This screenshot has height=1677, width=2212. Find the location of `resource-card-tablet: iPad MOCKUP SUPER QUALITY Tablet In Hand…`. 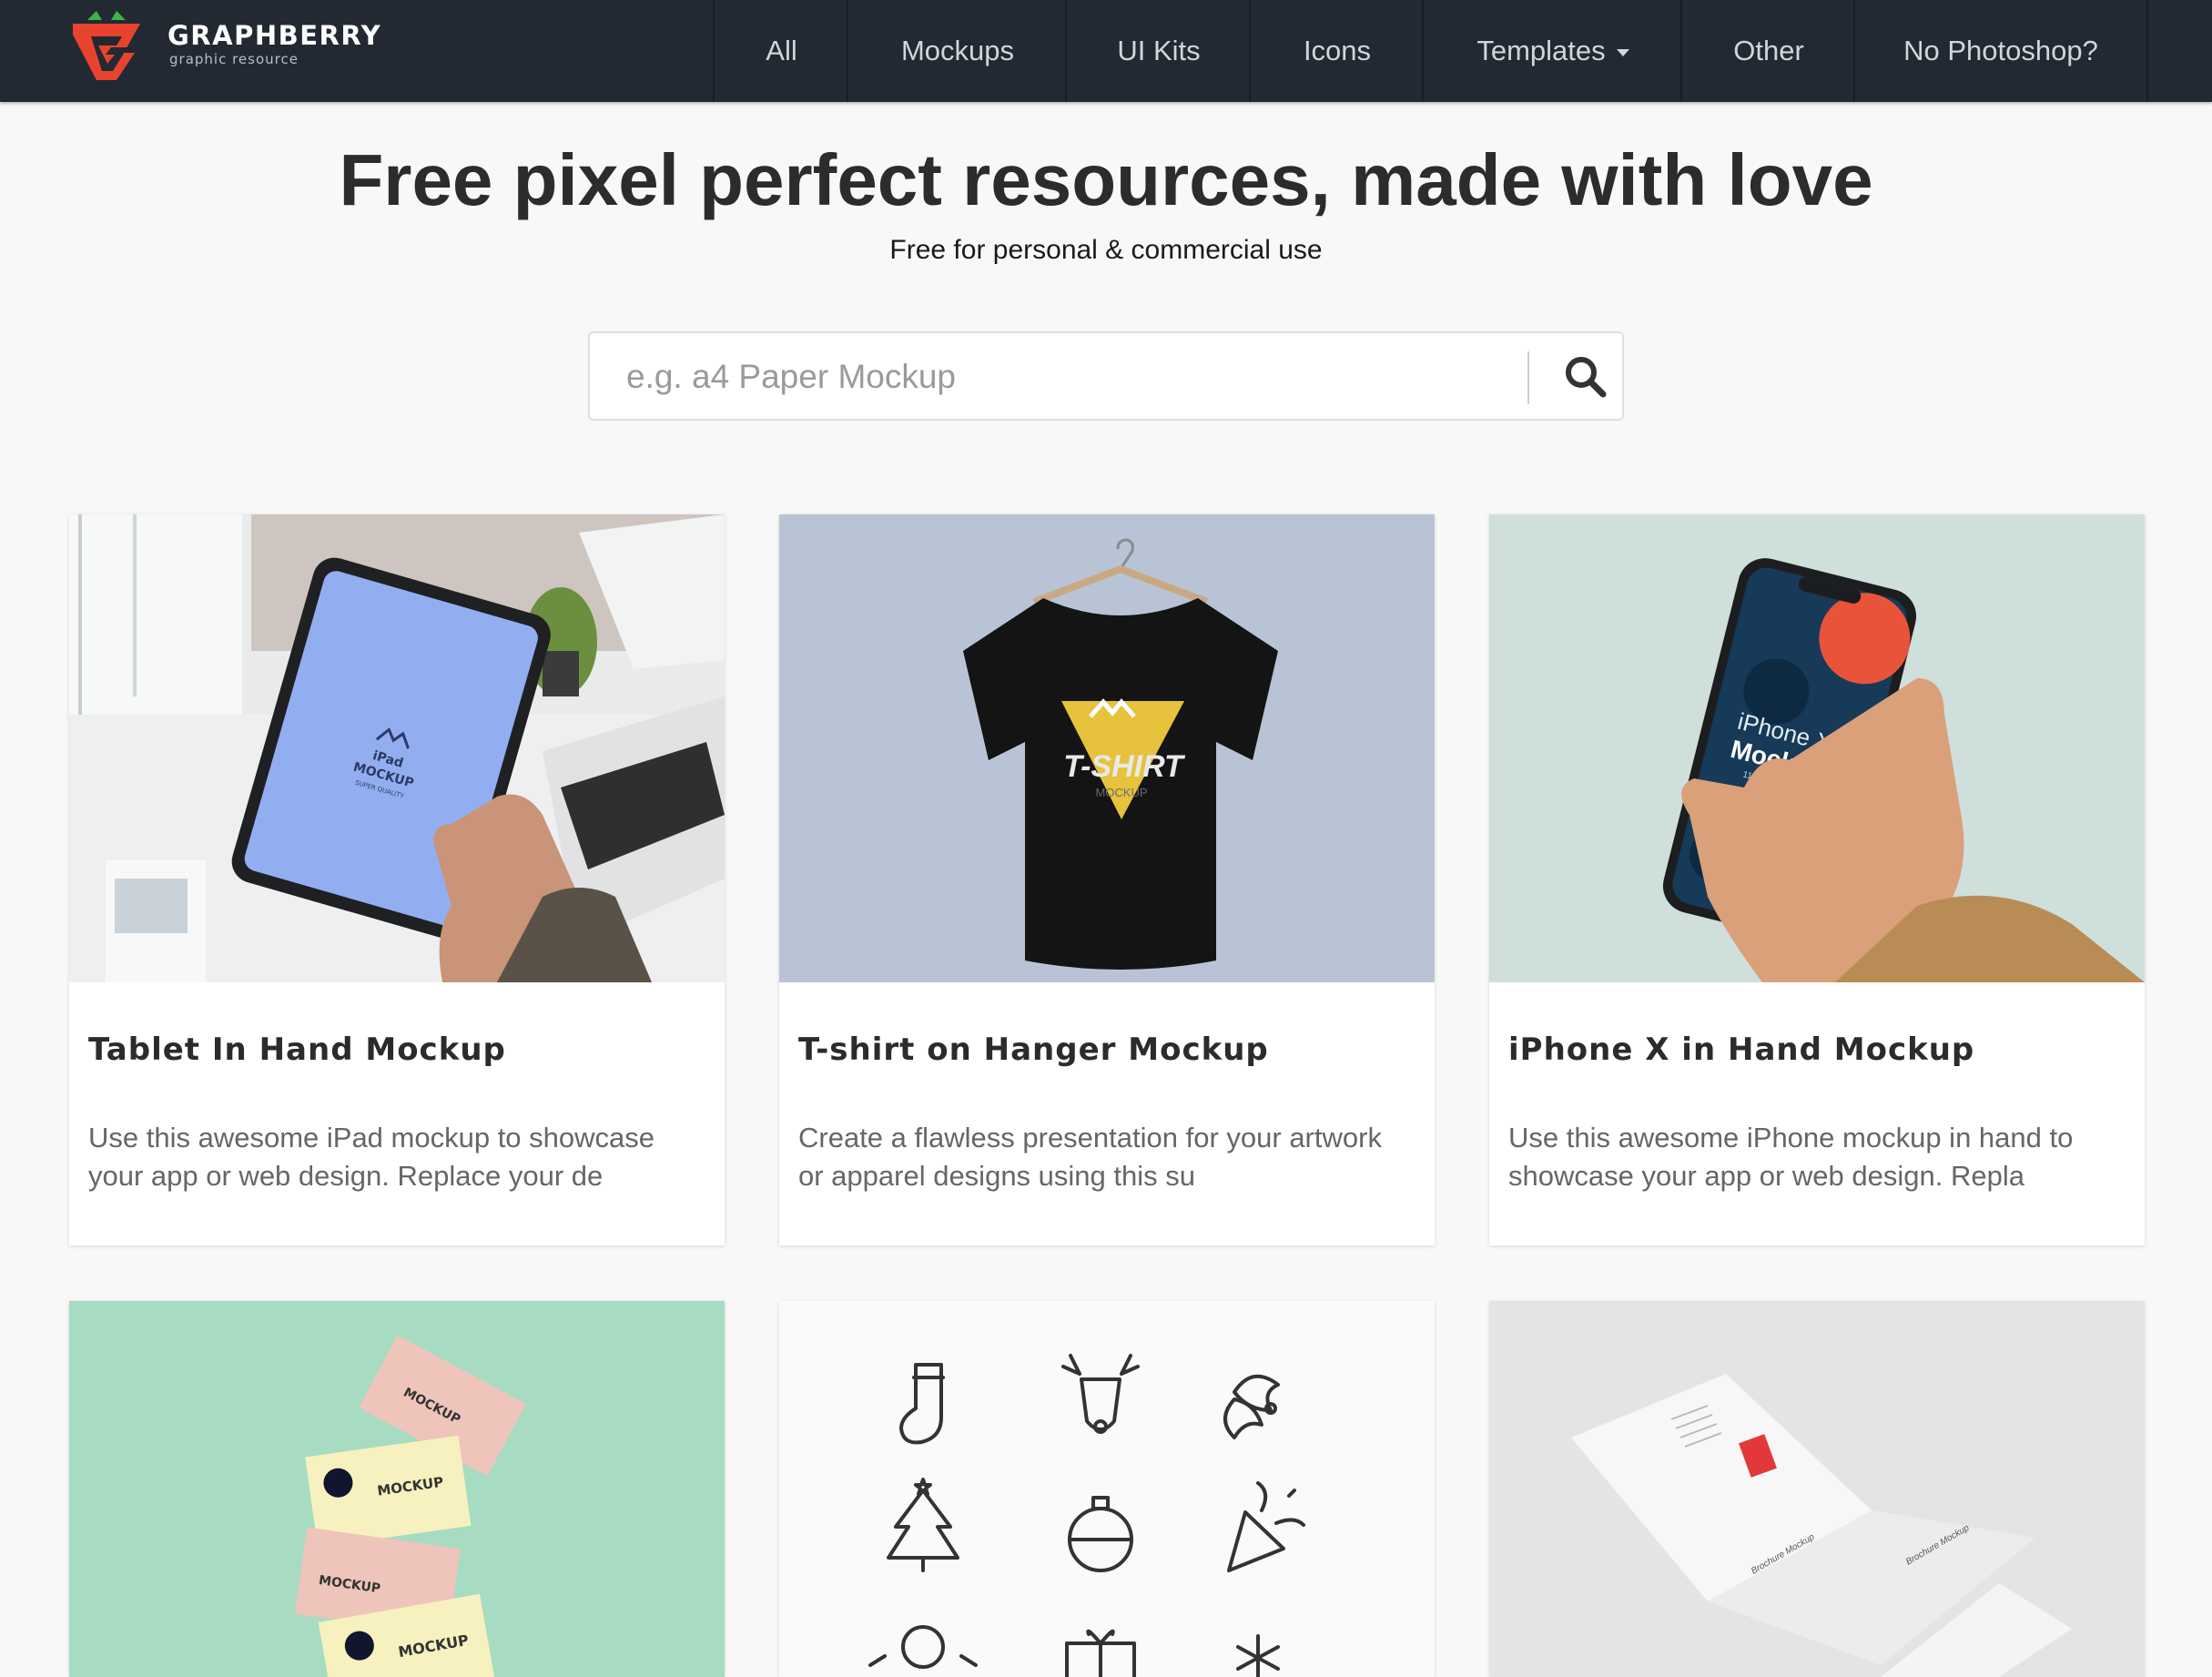

resource-card-tablet: iPad MOCKUP SUPER QUALITY Tablet In Hand… is located at coordinates (397, 879).